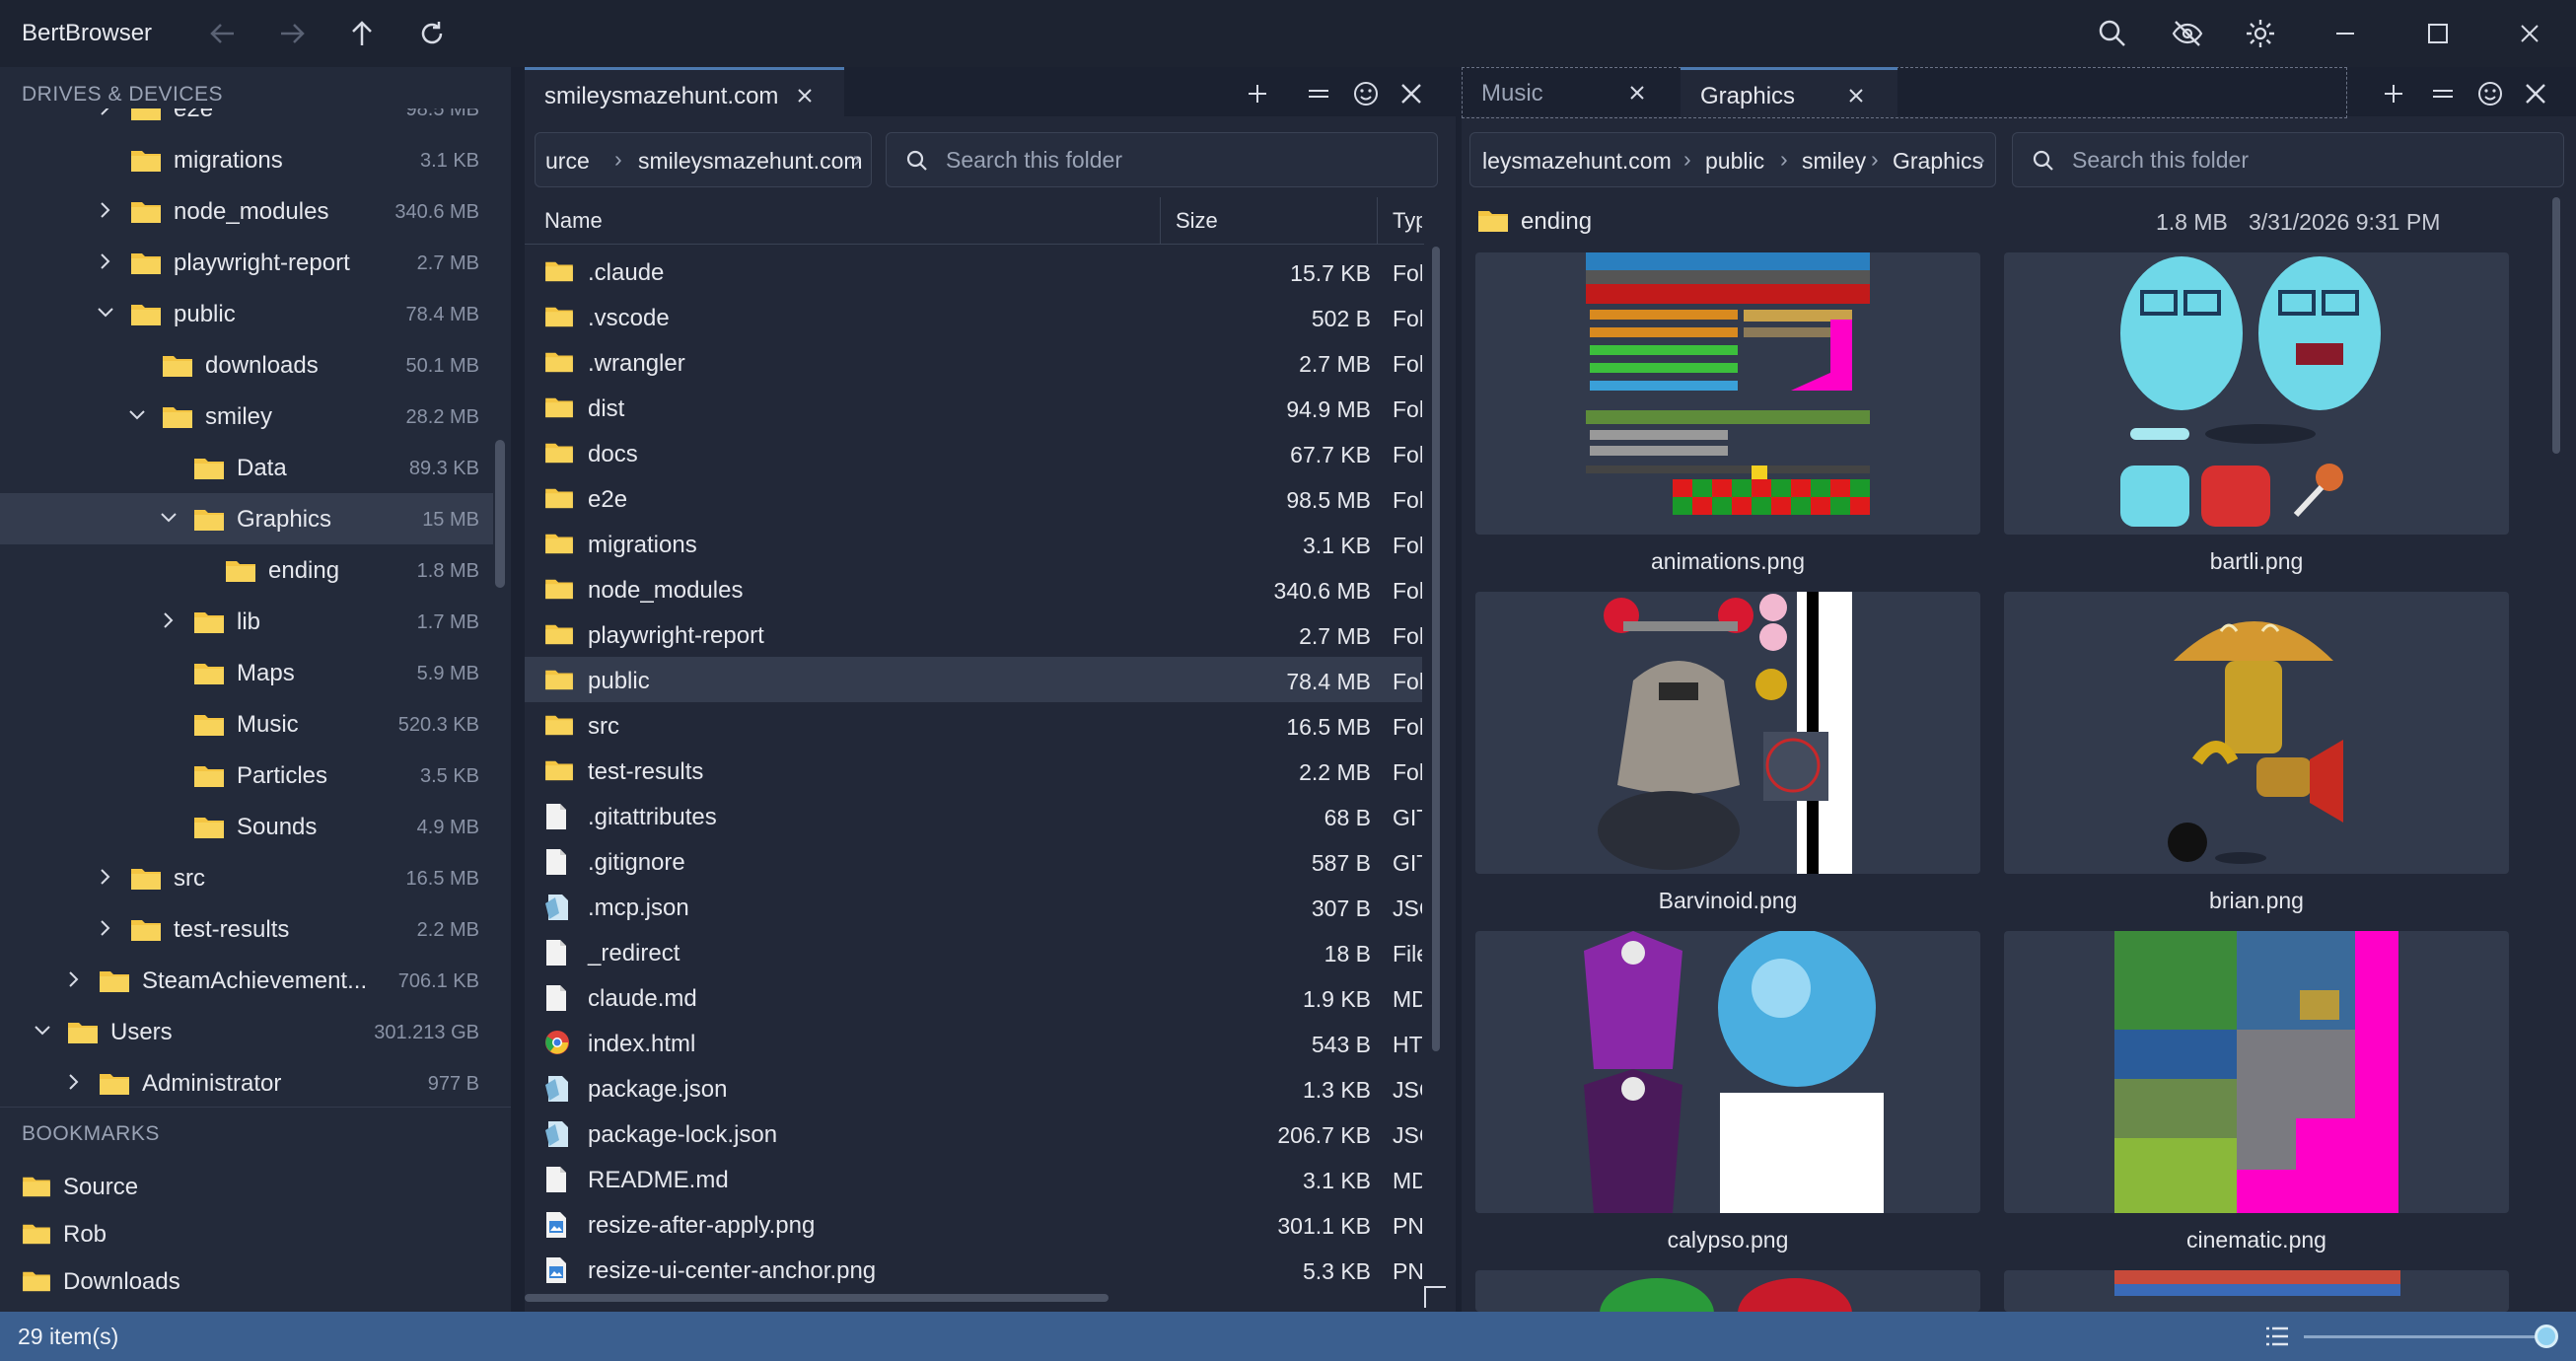  Describe the element at coordinates (573, 221) in the screenshot. I see `column-header-name: Name` at that location.